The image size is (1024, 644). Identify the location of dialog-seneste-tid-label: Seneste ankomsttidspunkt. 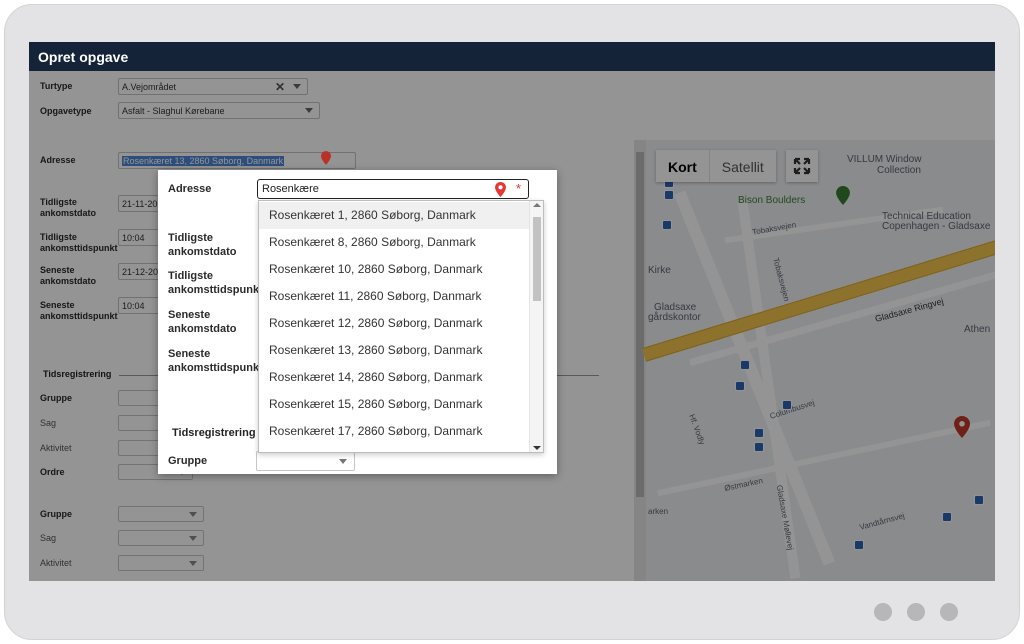
(215, 361).